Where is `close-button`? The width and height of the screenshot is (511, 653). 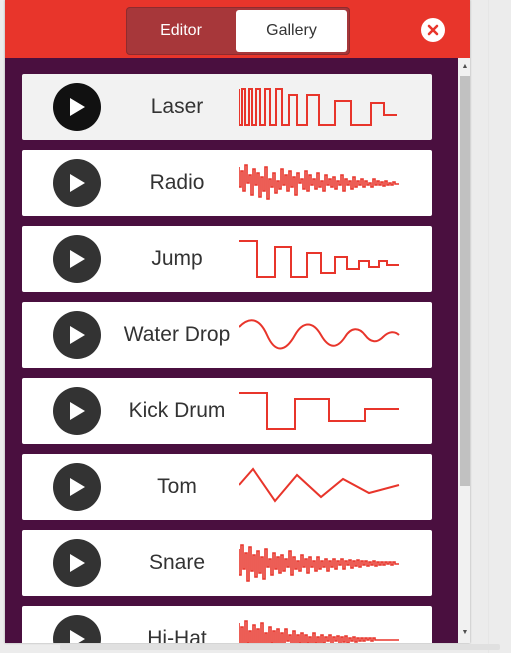
close-button is located at coordinates (433, 30).